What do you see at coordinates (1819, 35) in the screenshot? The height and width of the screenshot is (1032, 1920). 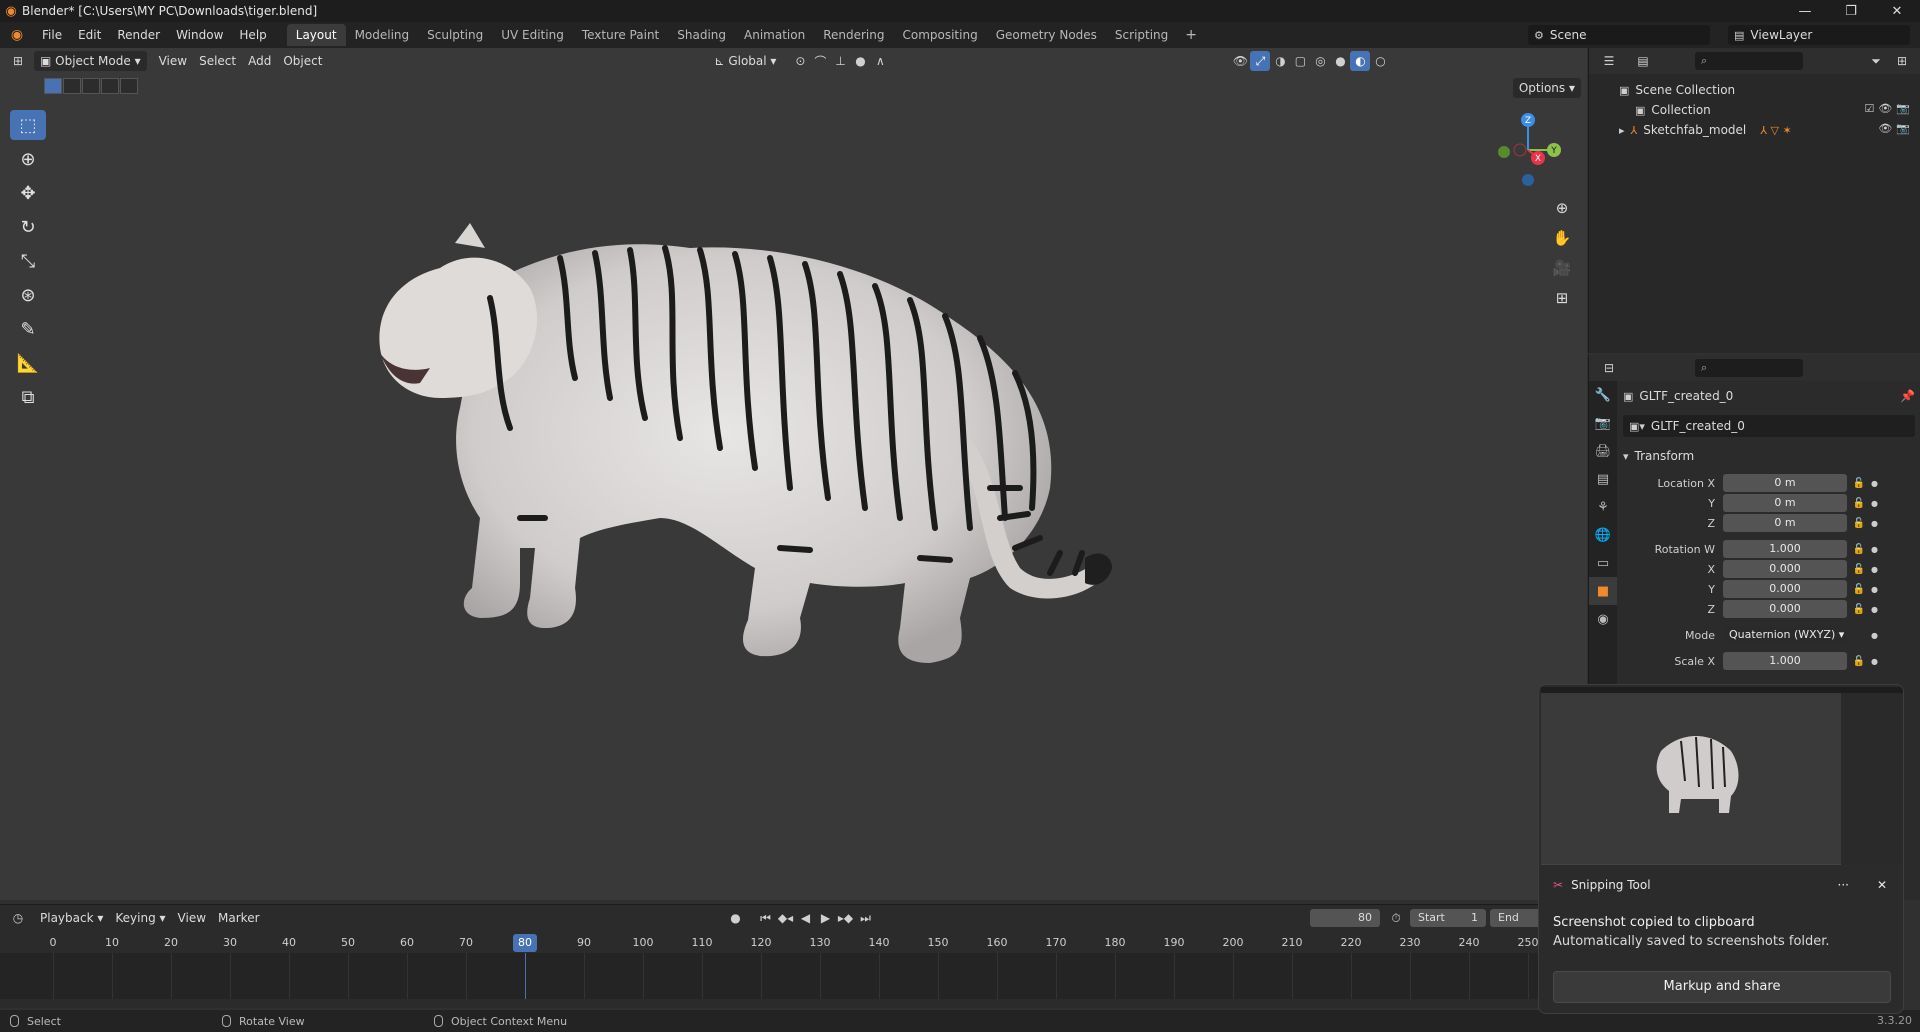 I see `viewlayer-selector: ▤ ViewLayer` at bounding box center [1819, 35].